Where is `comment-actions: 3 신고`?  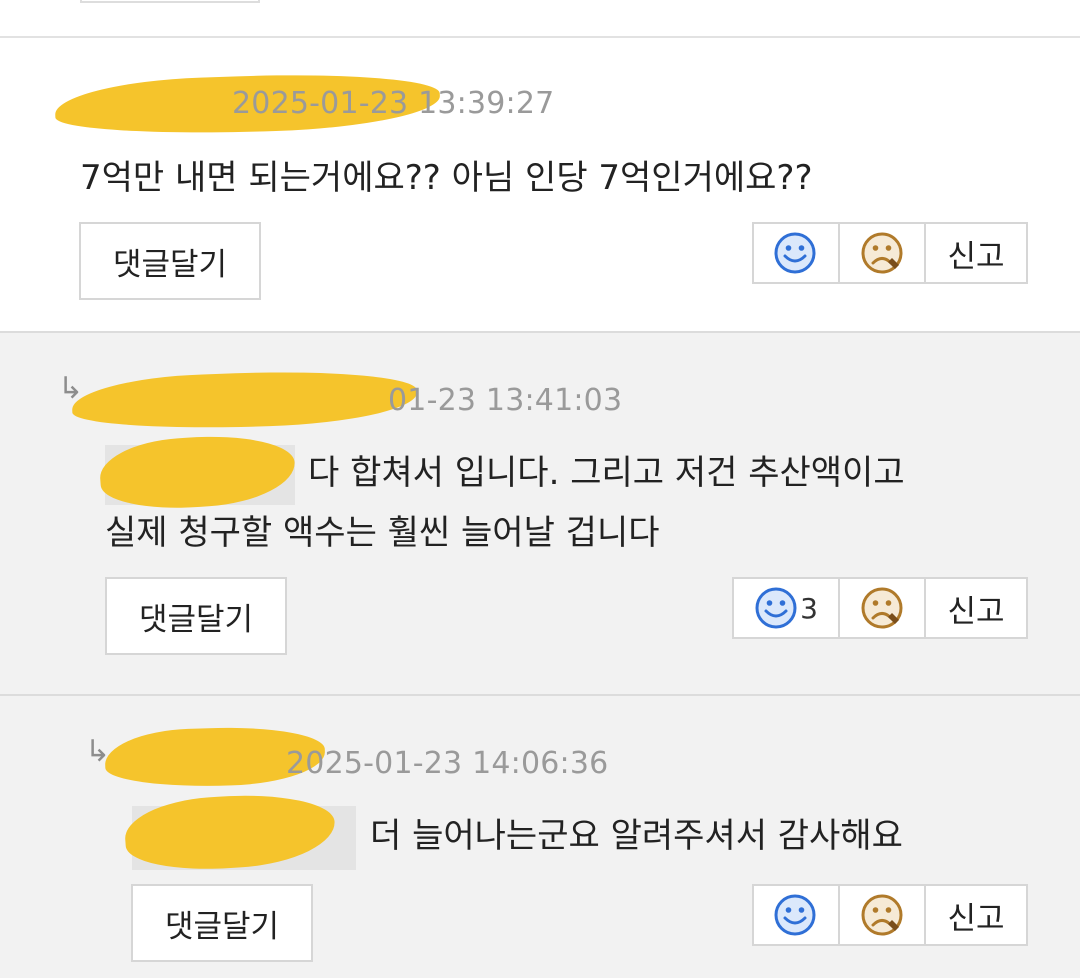
comment-actions: 3 신고 is located at coordinates (880, 608).